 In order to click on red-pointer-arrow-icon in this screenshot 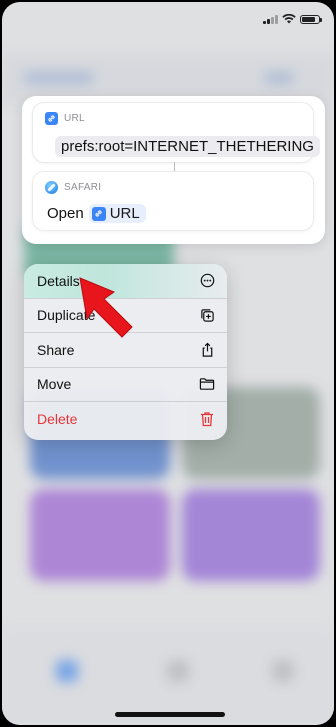, I will do `click(106, 307)`.